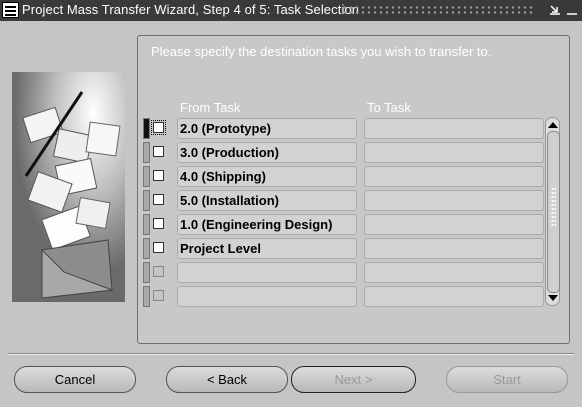  I want to click on start-button: Start, so click(507, 379).